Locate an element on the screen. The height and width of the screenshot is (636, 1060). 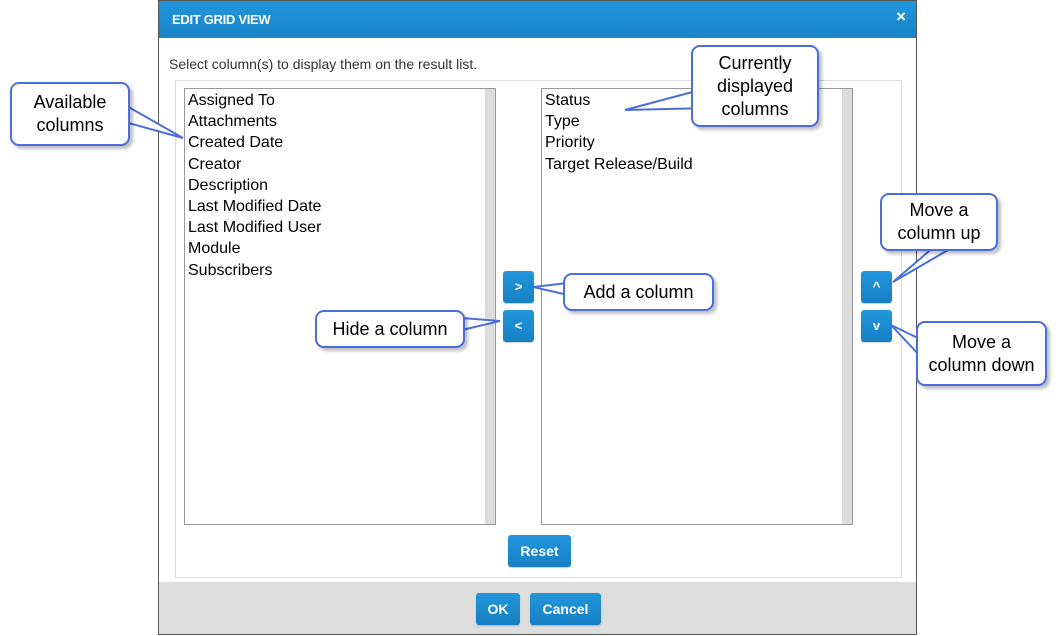
list-item: Priority is located at coordinates (697, 142).